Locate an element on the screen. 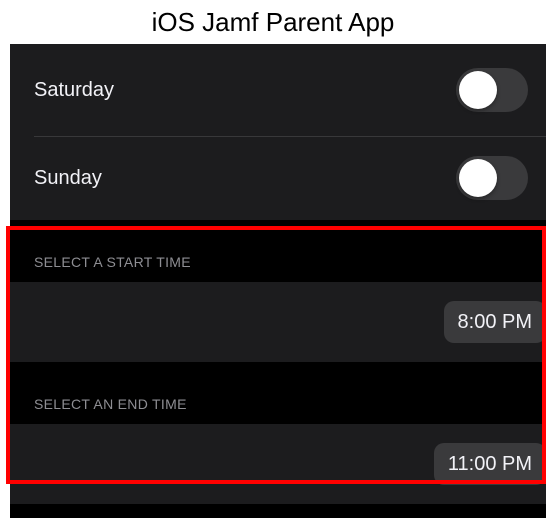 Image resolution: width=546 pixels, height=518 pixels. start-time-picker: 8:00 PM is located at coordinates (494, 322).